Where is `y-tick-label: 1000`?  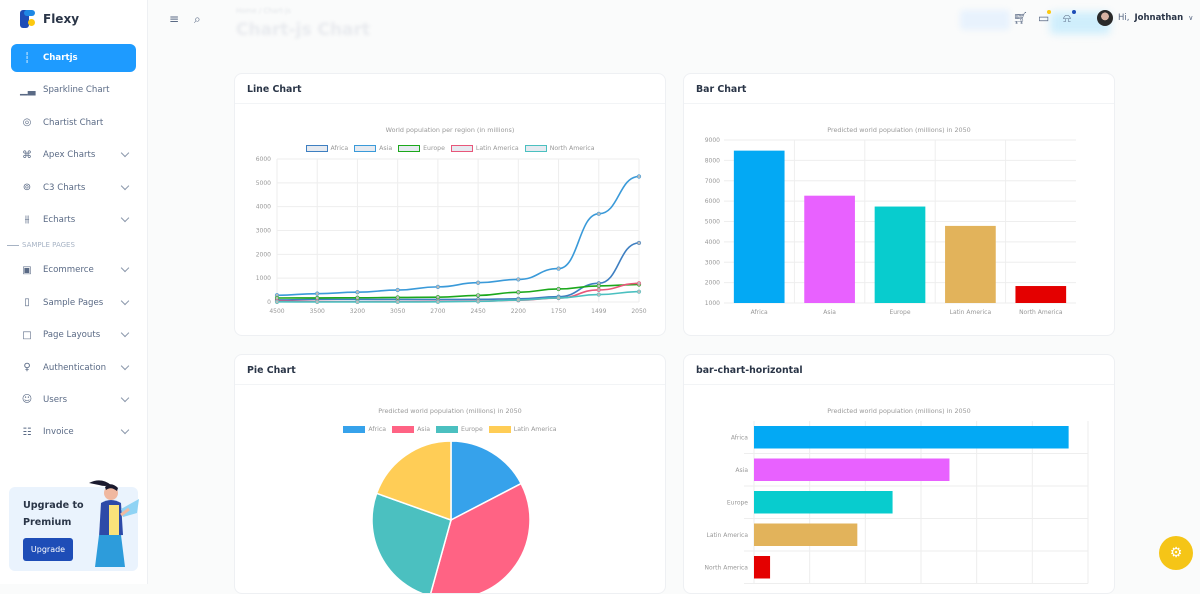
y-tick-label: 1000 is located at coordinates (712, 303).